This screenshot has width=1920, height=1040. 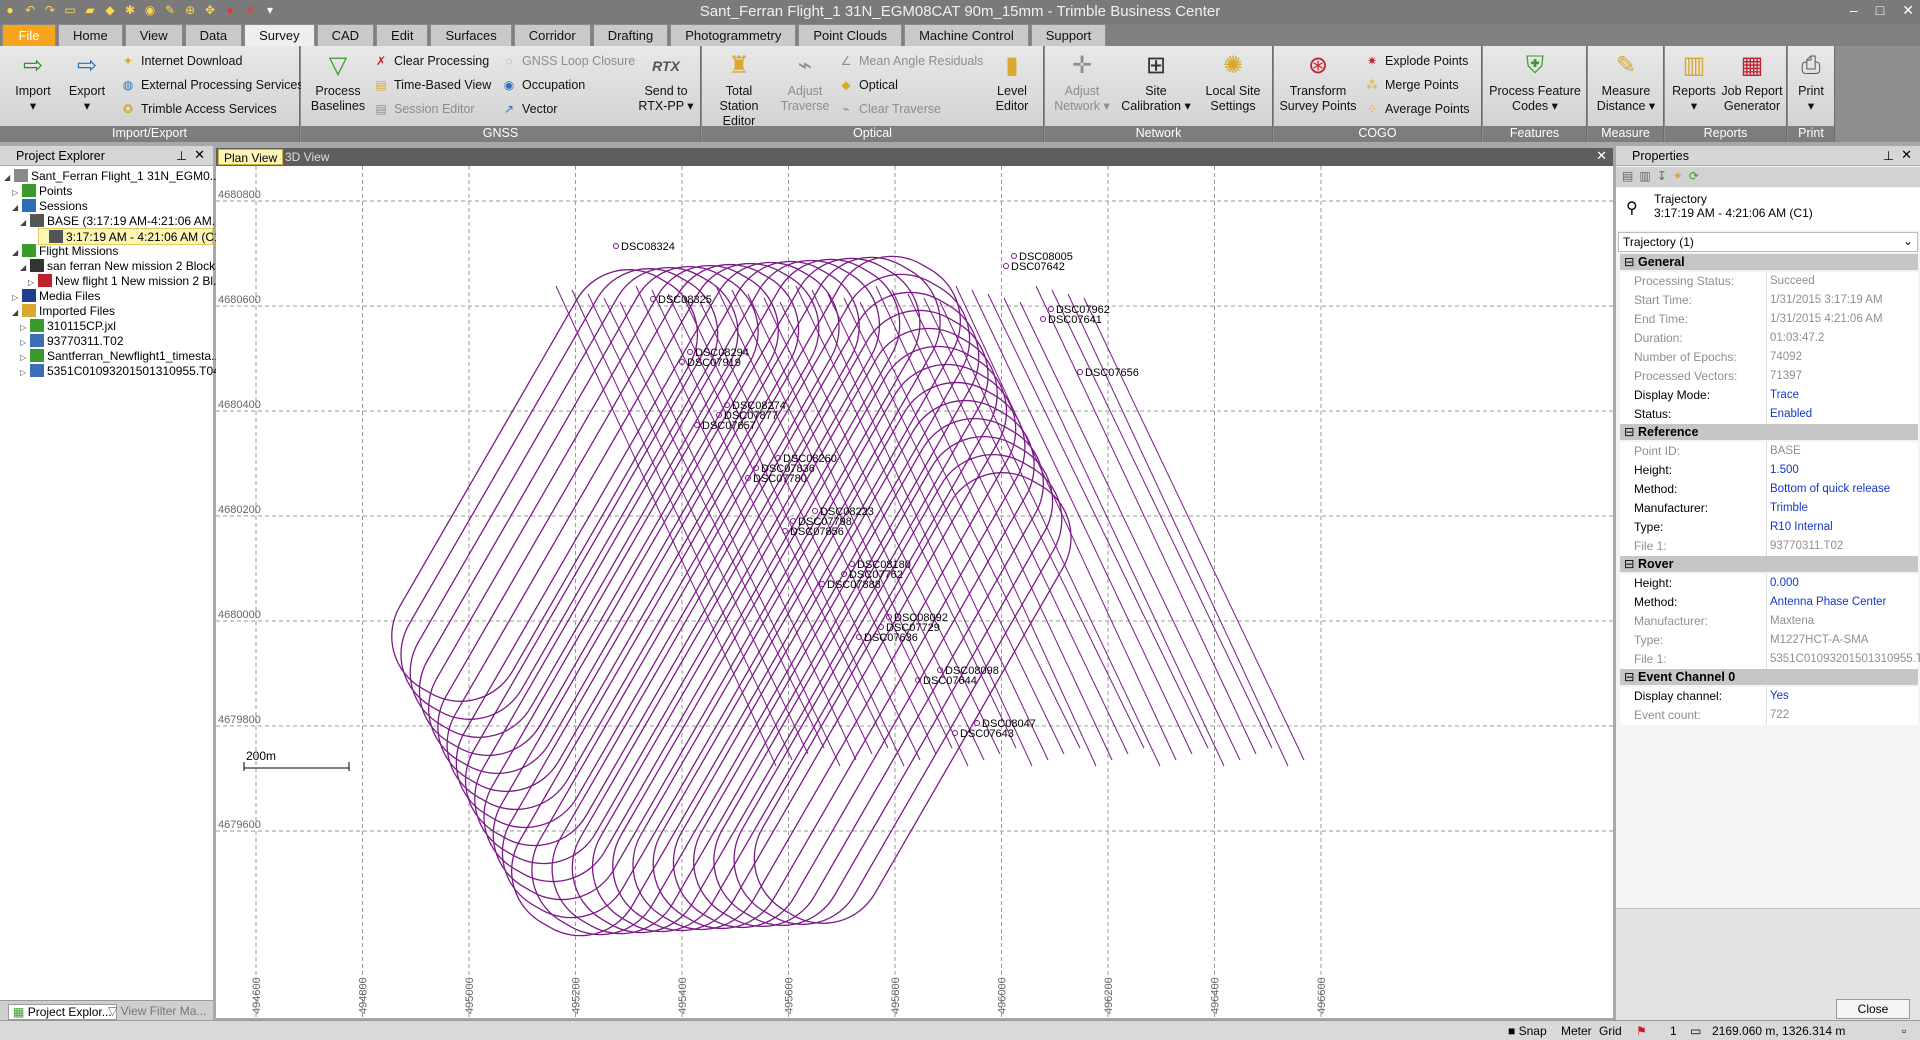 What do you see at coordinates (1535, 82) in the screenshot?
I see `process-feature-codes-button: ⛨ Process Feature Codes ▾` at bounding box center [1535, 82].